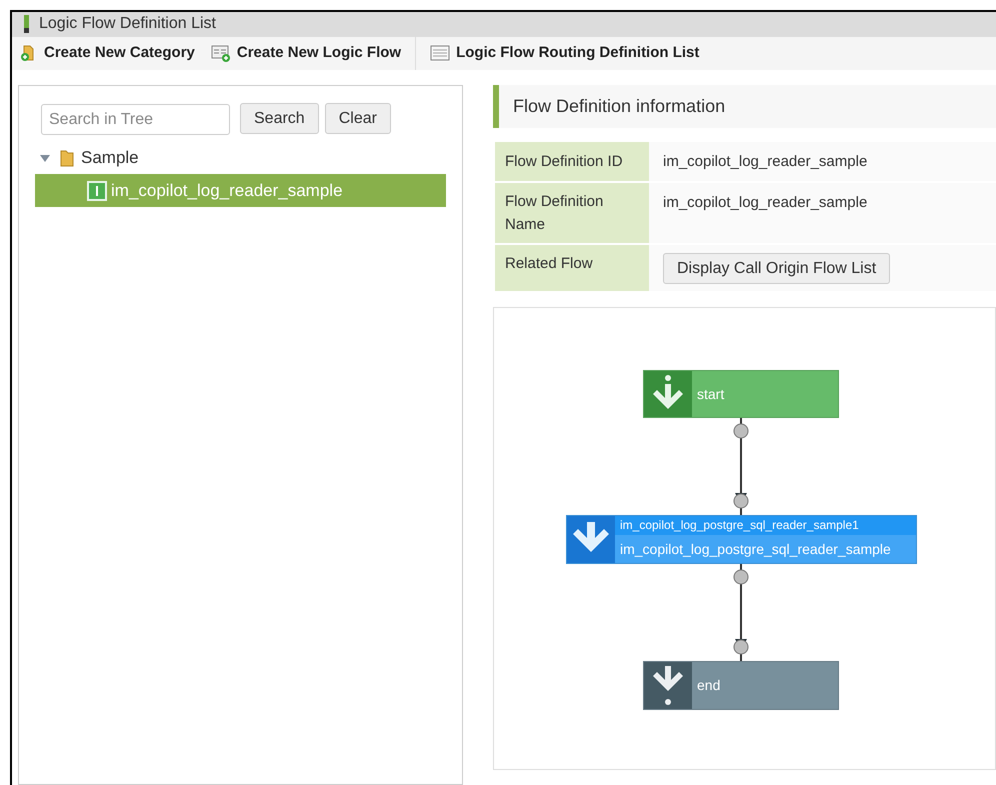  Describe the element at coordinates (220, 53) in the screenshot. I see `document-add-icon` at that location.